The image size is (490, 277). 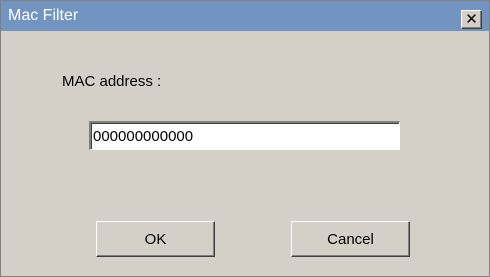 What do you see at coordinates (43, 15) in the screenshot?
I see `window-title: Mac Filter` at bounding box center [43, 15].